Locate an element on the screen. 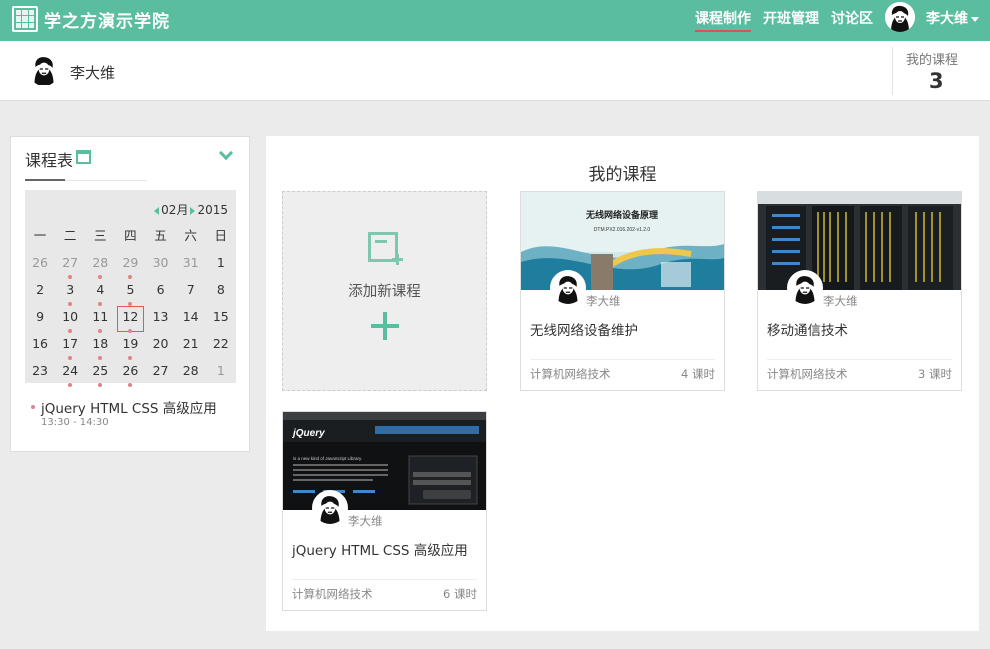 This screenshot has width=990, height=649. add-course-label: 添加新课程 is located at coordinates (384, 292).